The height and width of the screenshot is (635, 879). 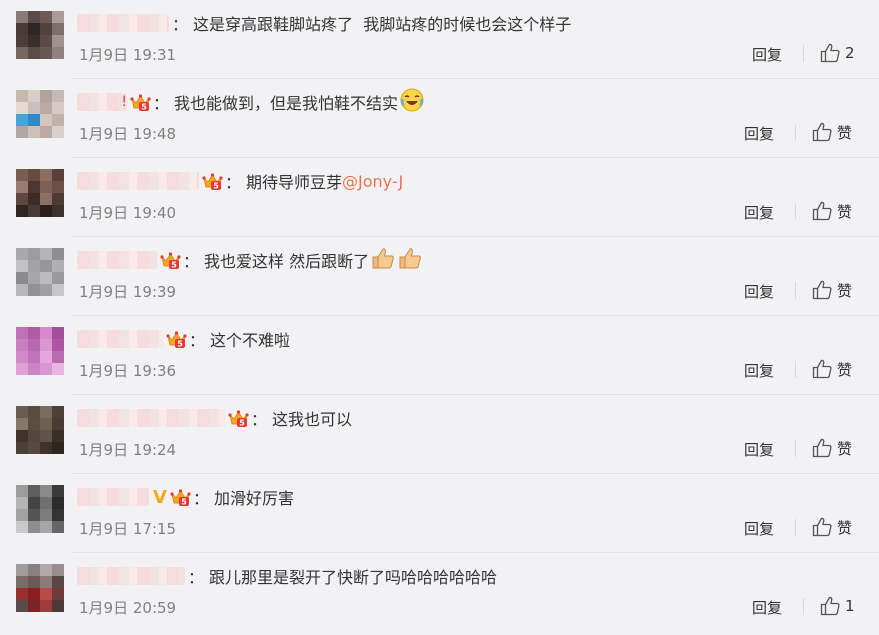 I want to click on comment-item: 5 ：这个不难啦 1月9日 19:36 回复 赞, so click(x=439, y=355).